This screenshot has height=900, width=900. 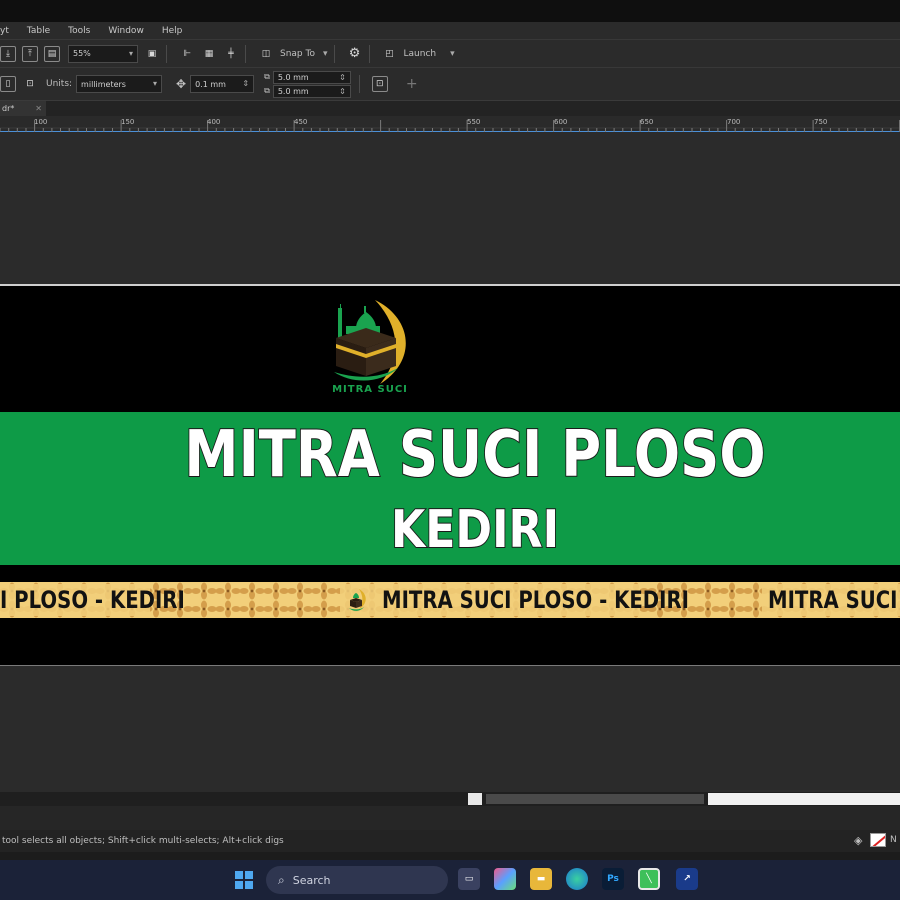 I want to click on document-tab-bar, so click(x=450, y=108).